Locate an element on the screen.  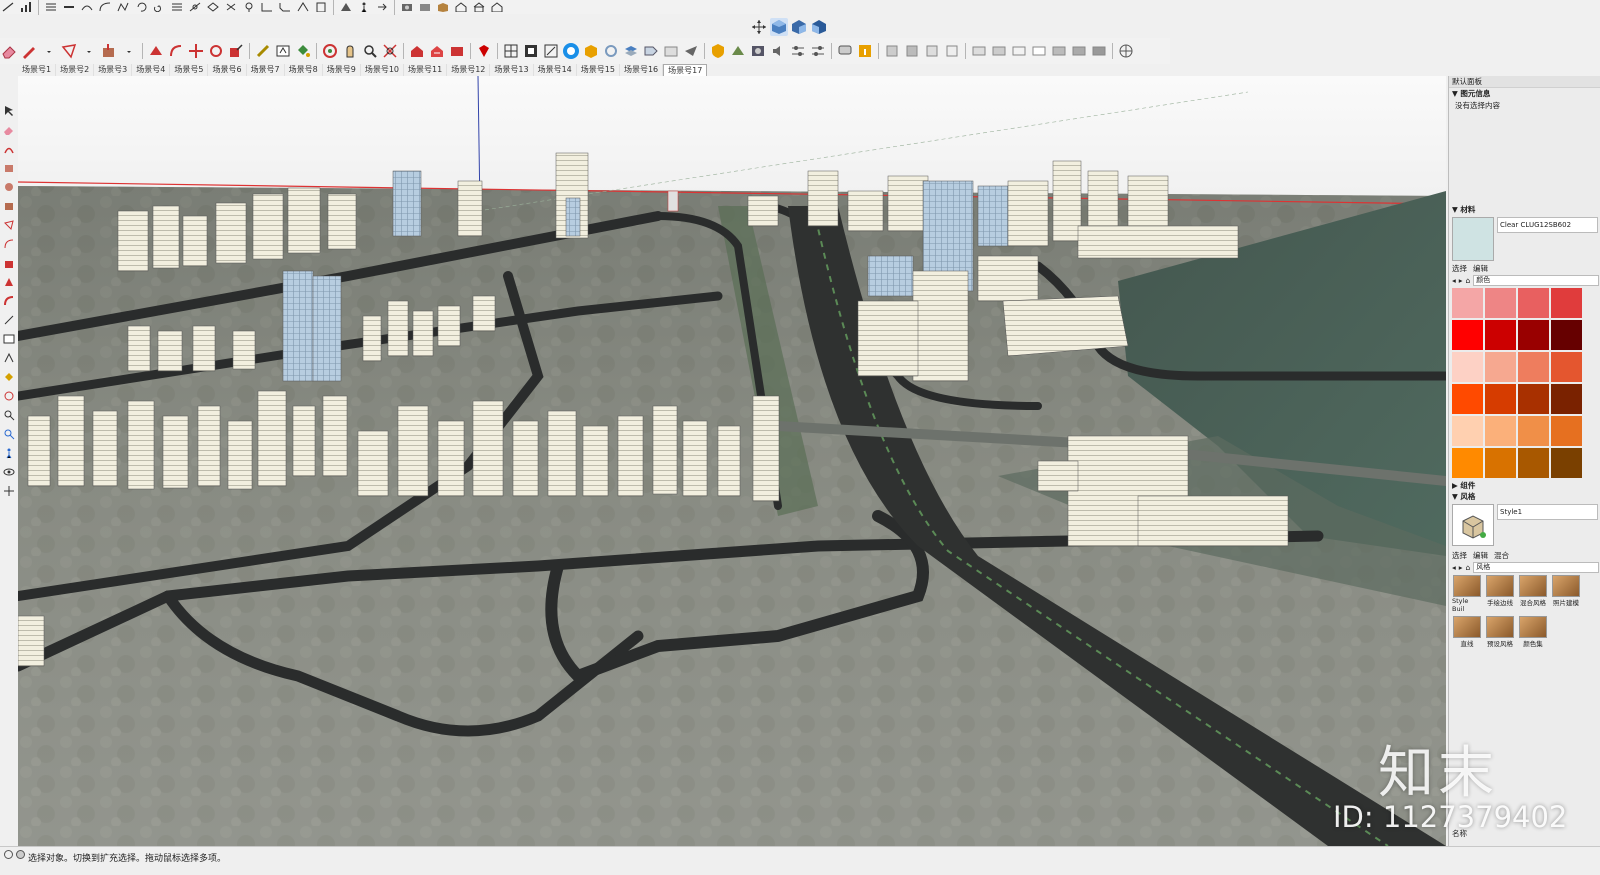
undo-icon is located at coordinates (141, 7).